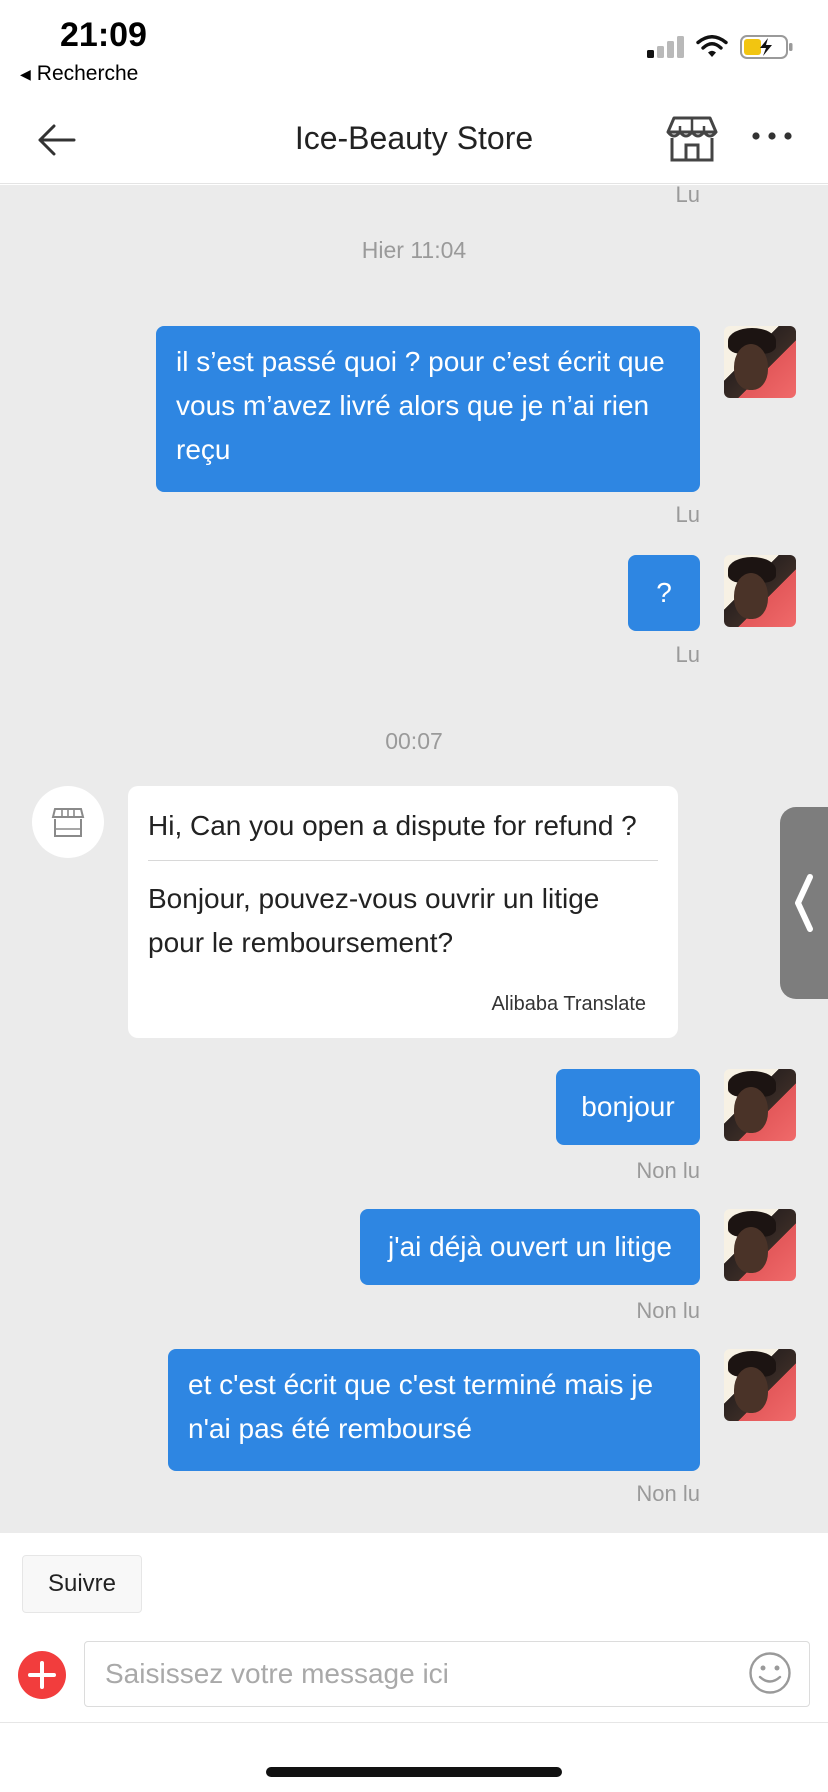 The width and height of the screenshot is (828, 1792). I want to click on status-back-link: ◀ Recherche, so click(79, 74).